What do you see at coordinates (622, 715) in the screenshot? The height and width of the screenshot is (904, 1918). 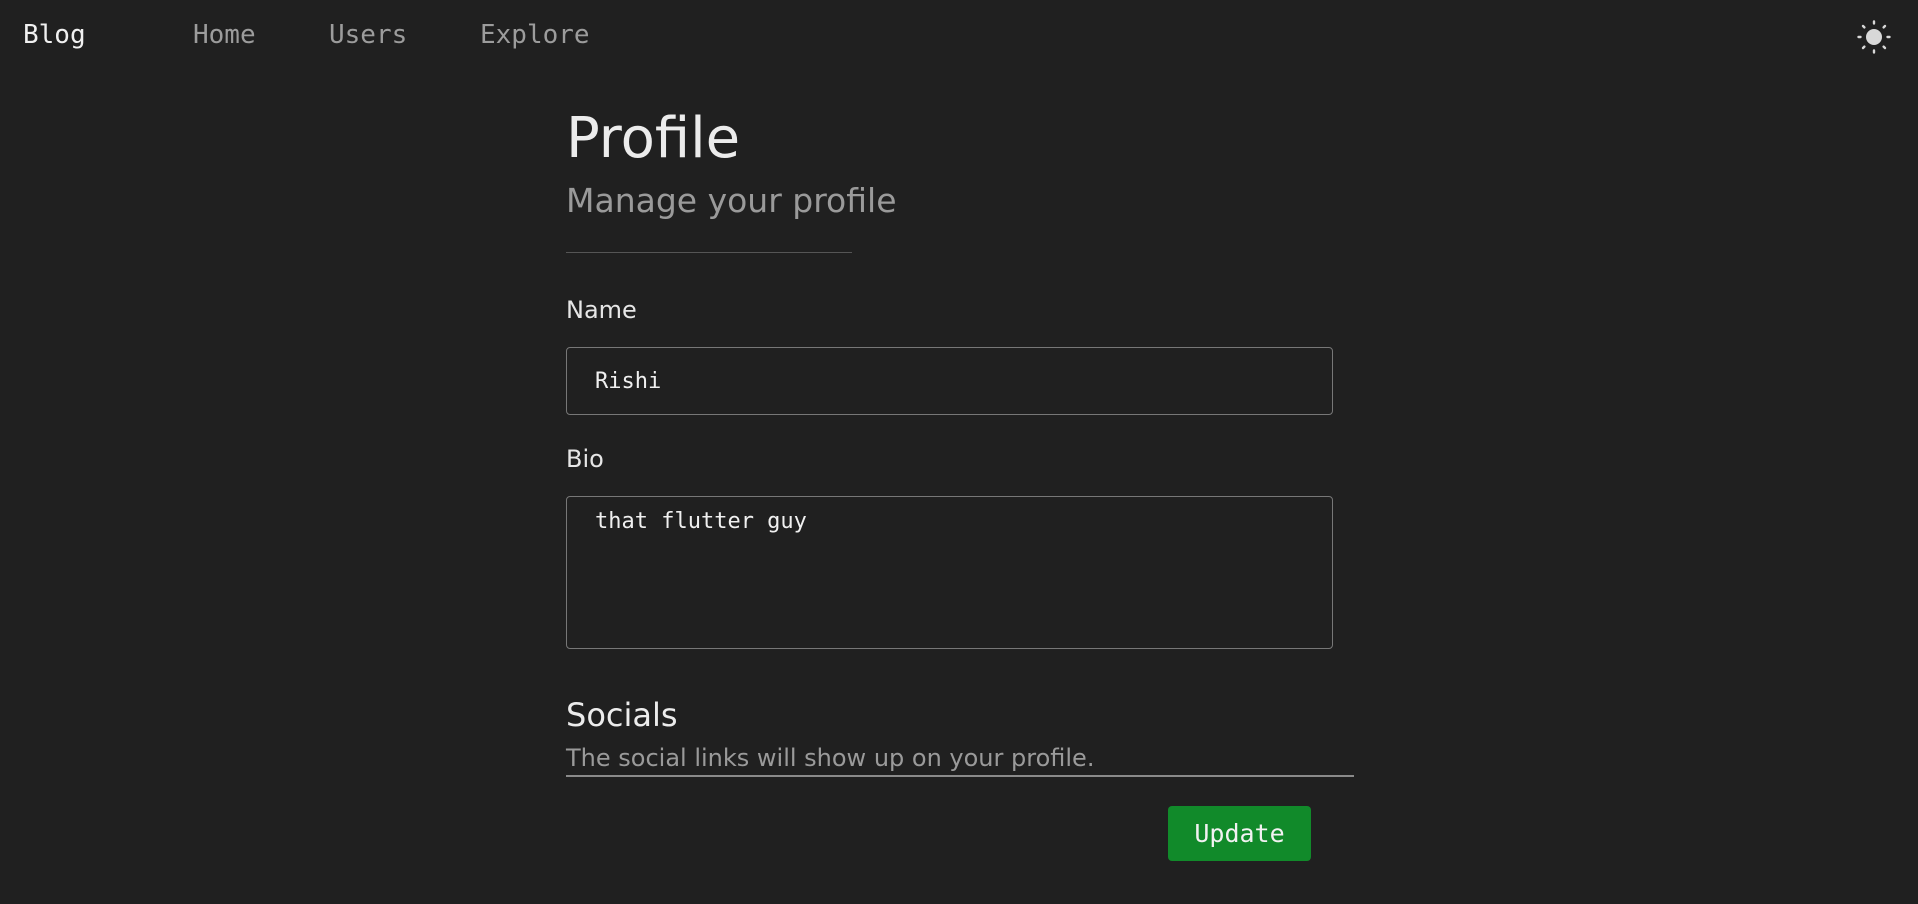 I see `socials-heading: Socials` at bounding box center [622, 715].